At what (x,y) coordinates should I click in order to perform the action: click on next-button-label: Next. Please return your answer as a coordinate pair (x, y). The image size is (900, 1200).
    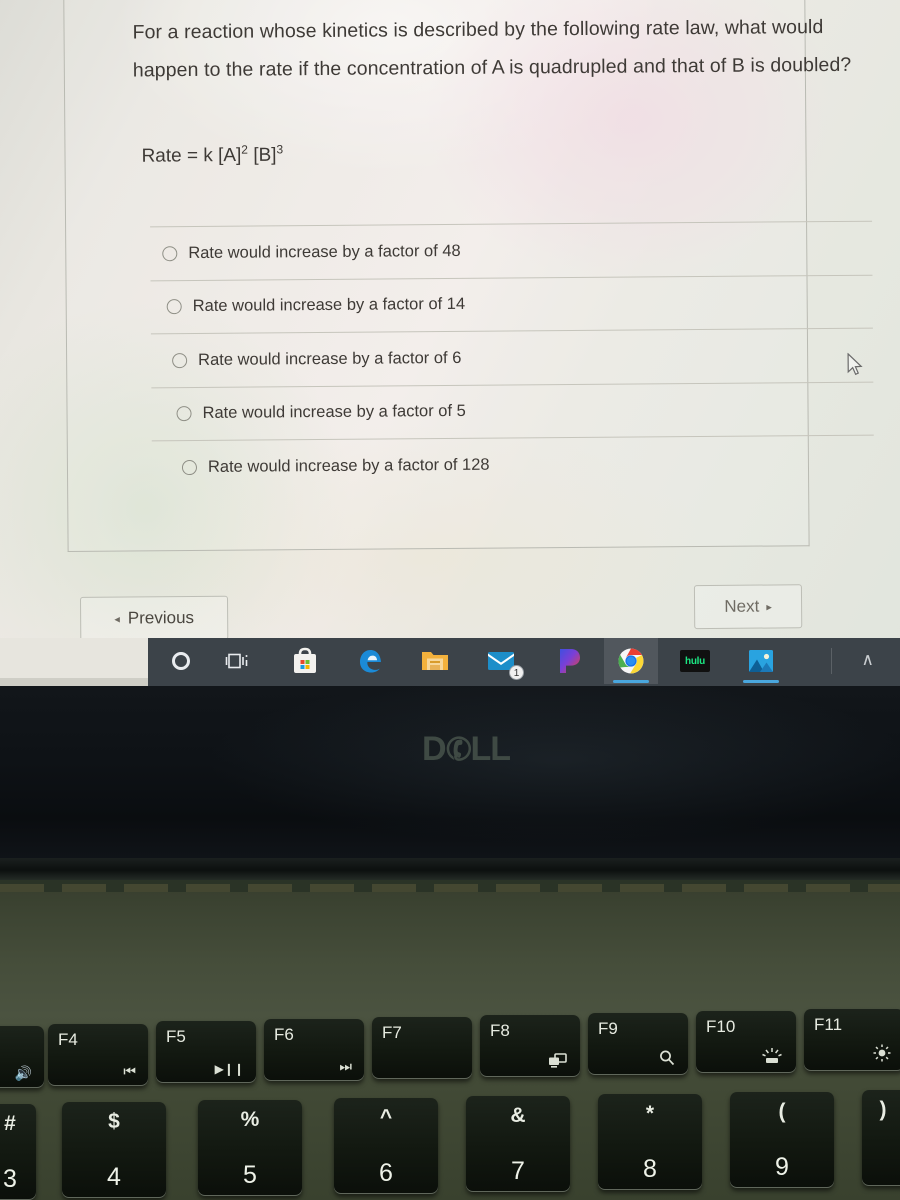
    Looking at the image, I should click on (742, 606).